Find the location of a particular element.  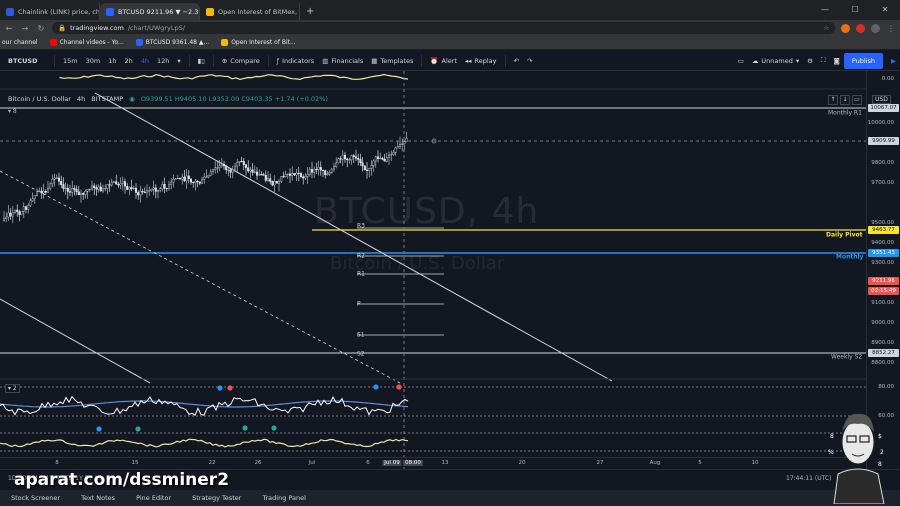

maximize-button: ☐ is located at coordinates (855, 10).